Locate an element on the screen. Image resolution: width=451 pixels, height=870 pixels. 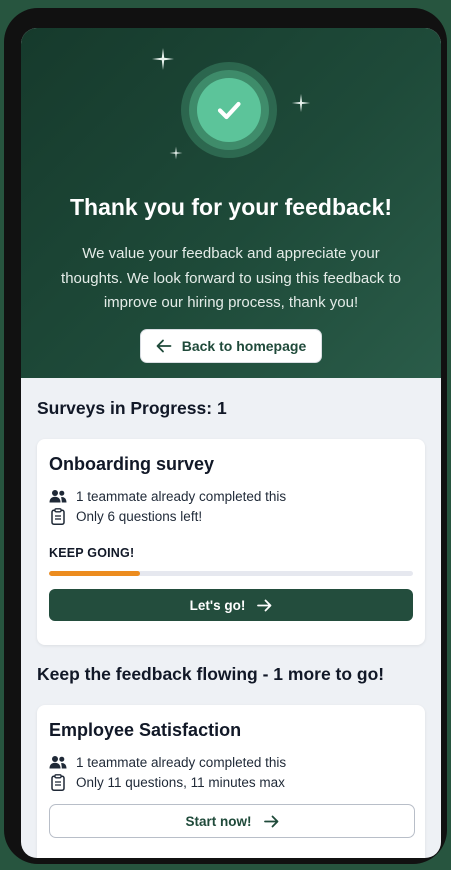
questions-left-row: Only 6 questions left! is located at coordinates (125, 516).